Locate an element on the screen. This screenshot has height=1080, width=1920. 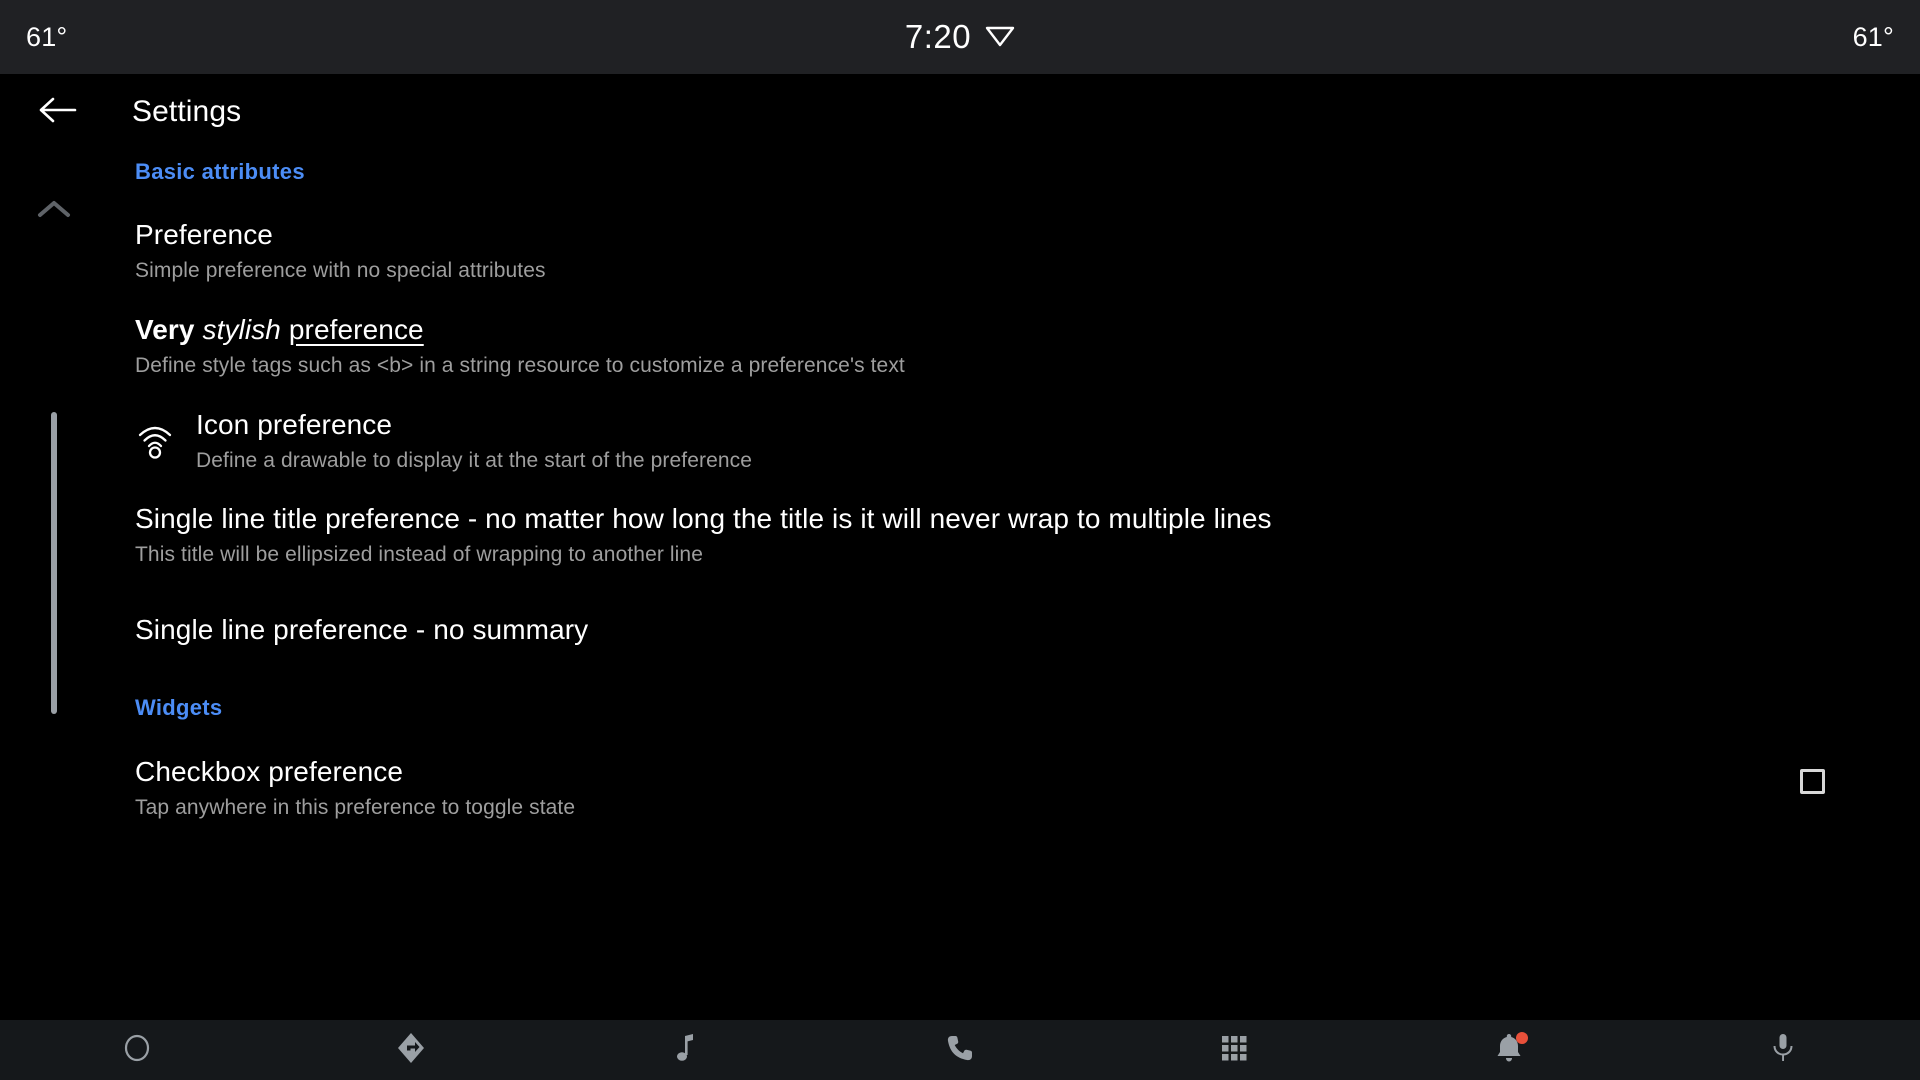
preference-title: Checkbox preference is located at coordinates (269, 771).